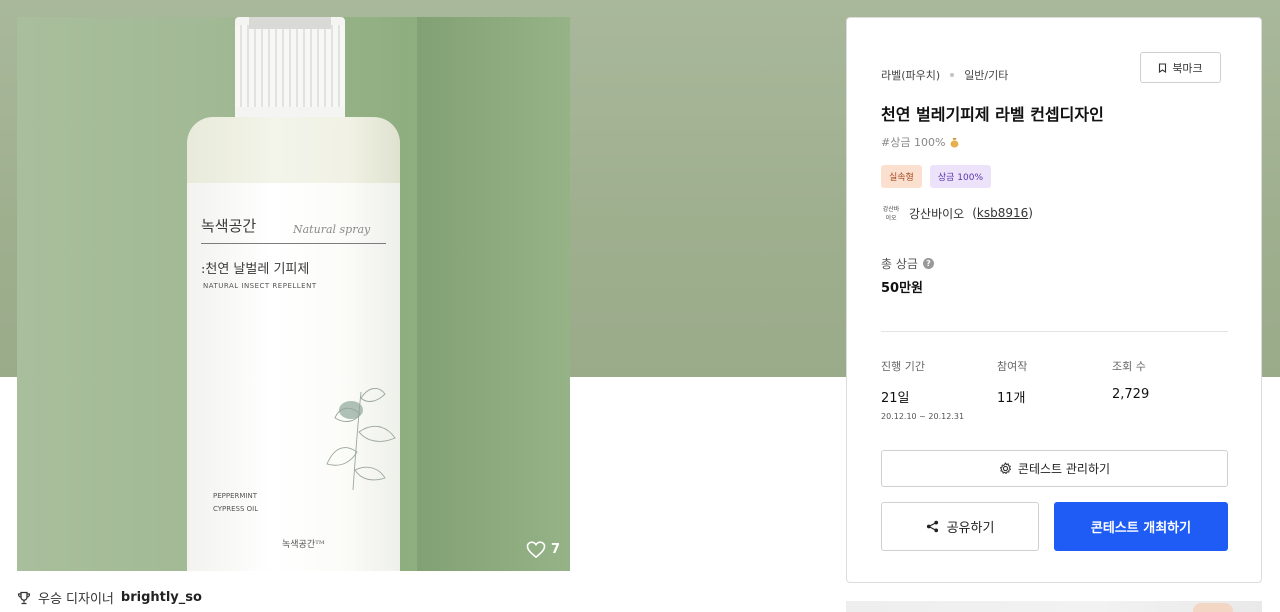  I want to click on label-subtitle: NATURAL INSECT REPELLENT, so click(260, 286).